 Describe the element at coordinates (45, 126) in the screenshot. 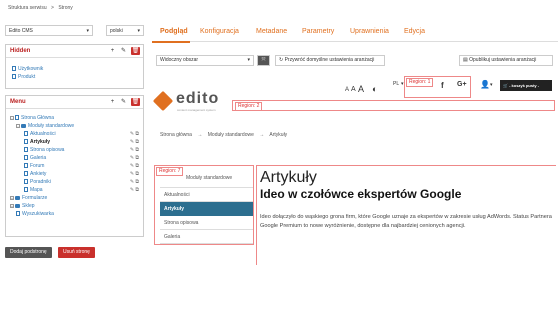

I see `tree-item: - Moduły standardowe` at that location.